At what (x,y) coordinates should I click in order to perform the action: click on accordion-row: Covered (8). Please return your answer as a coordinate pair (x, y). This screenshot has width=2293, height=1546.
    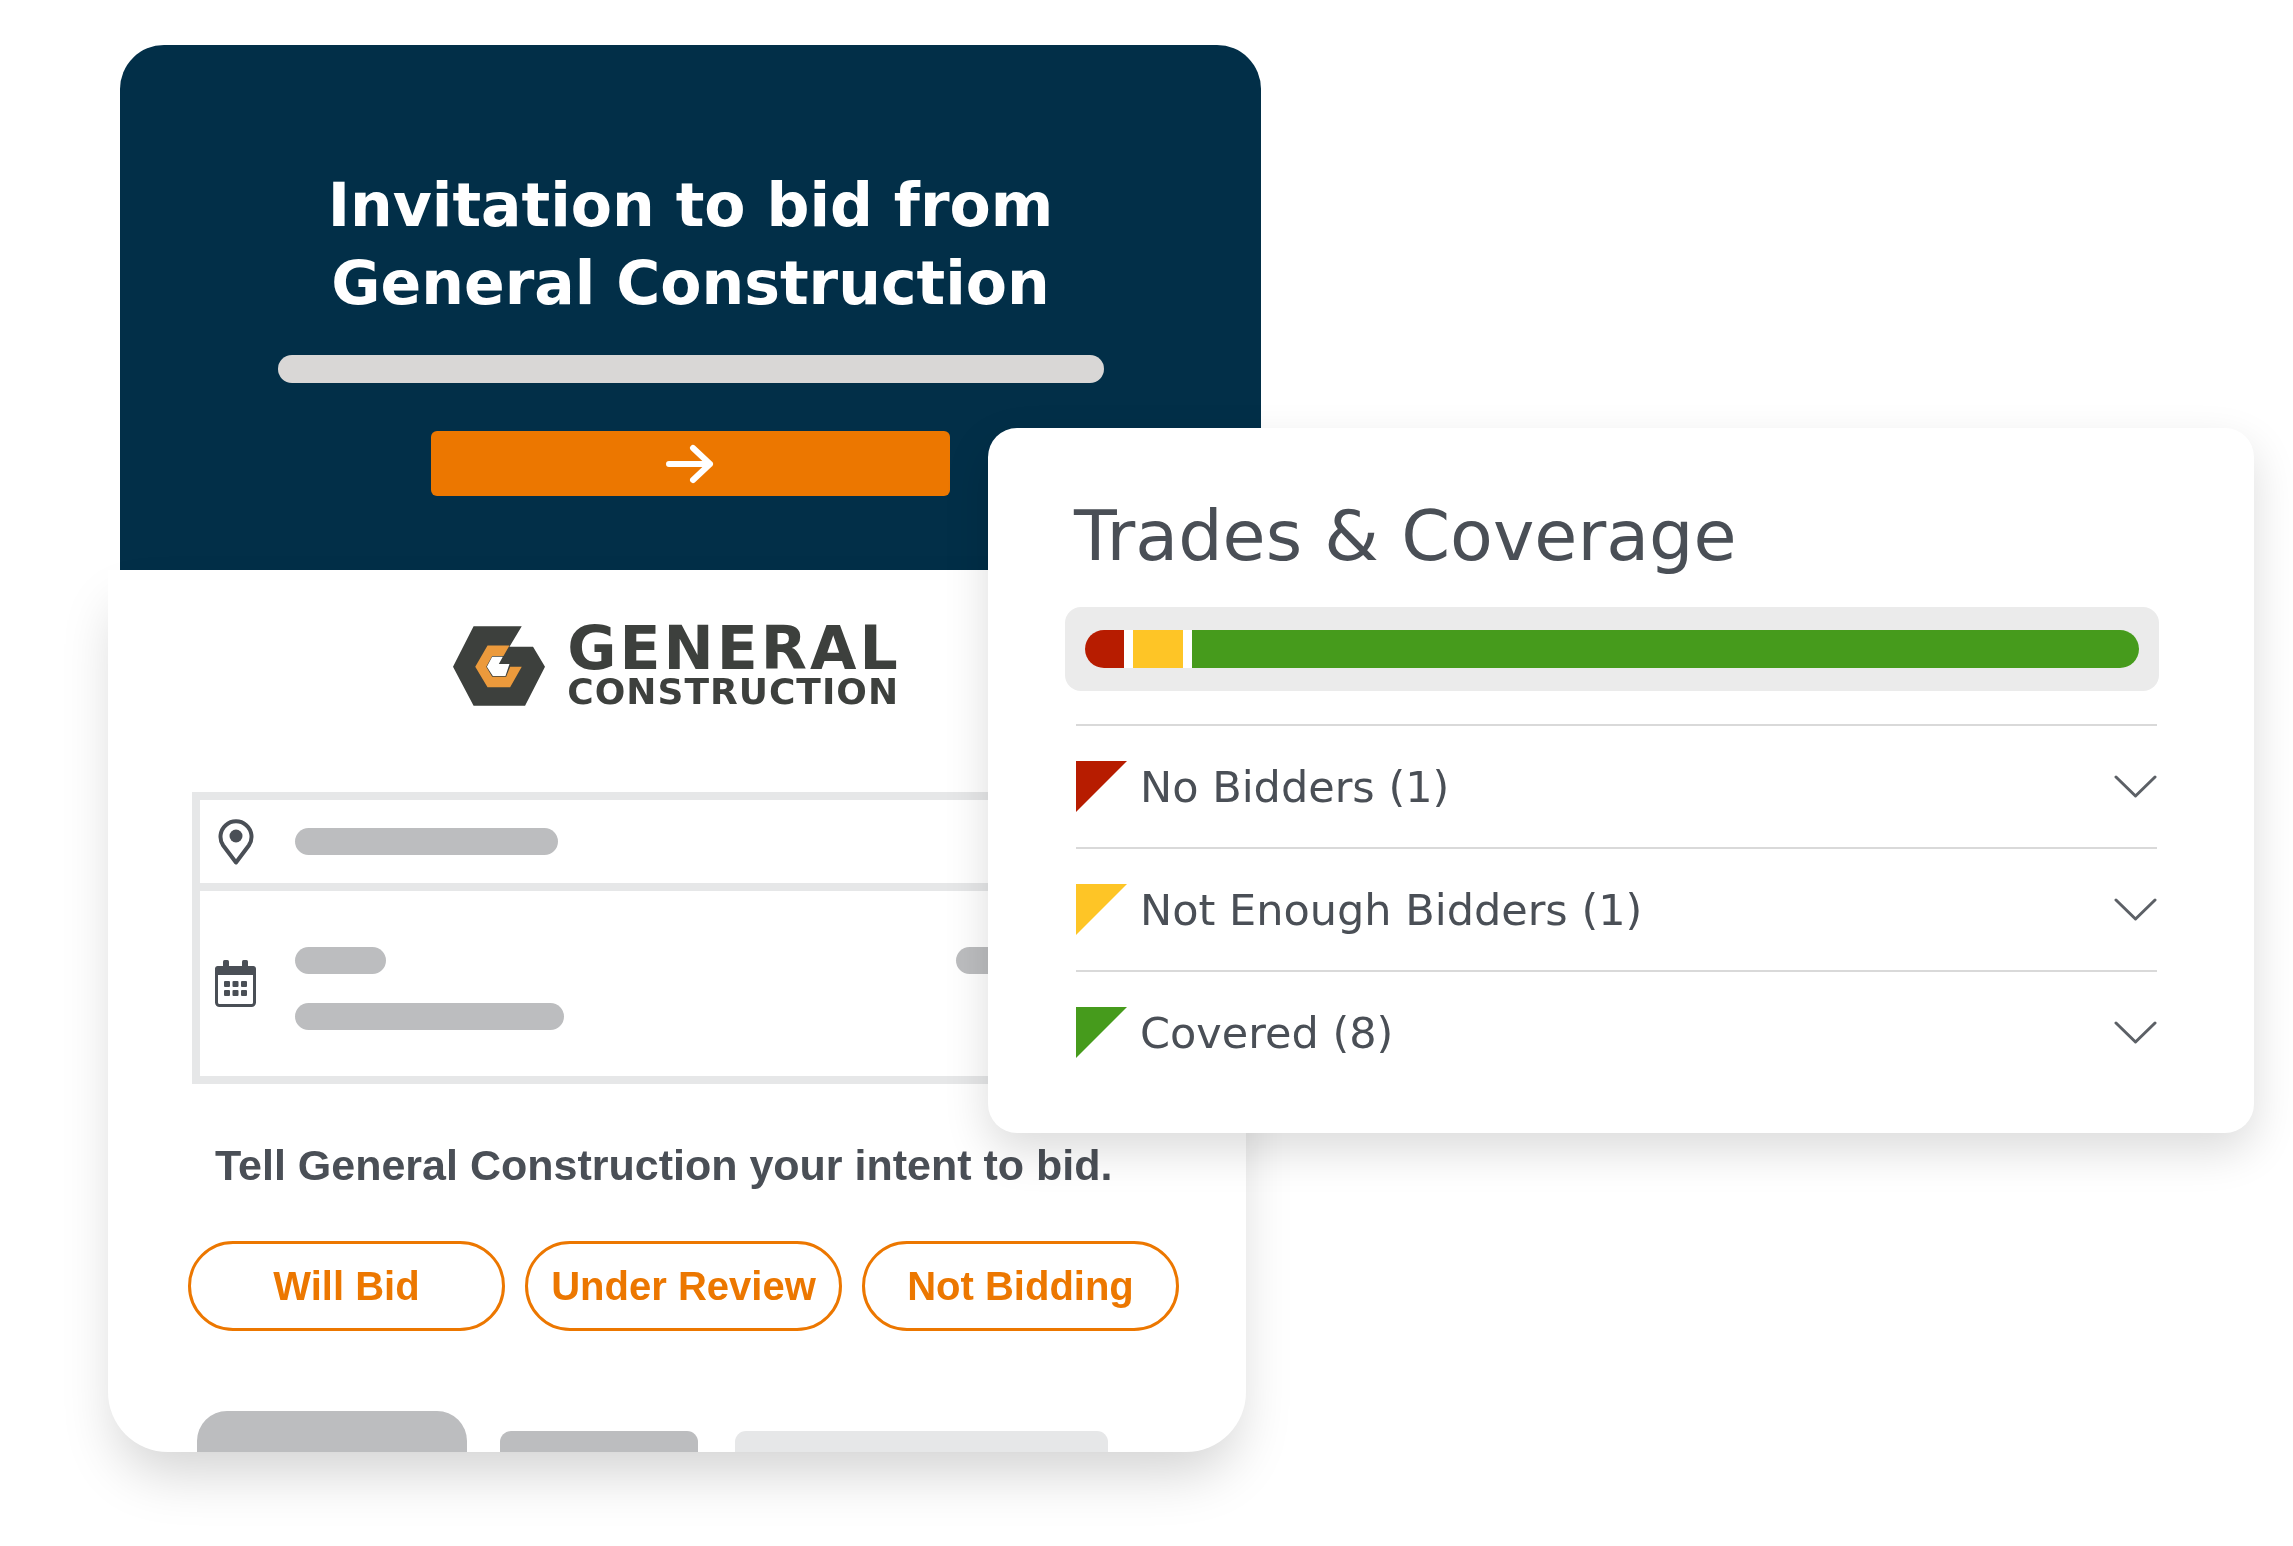
    Looking at the image, I should click on (1616, 1031).